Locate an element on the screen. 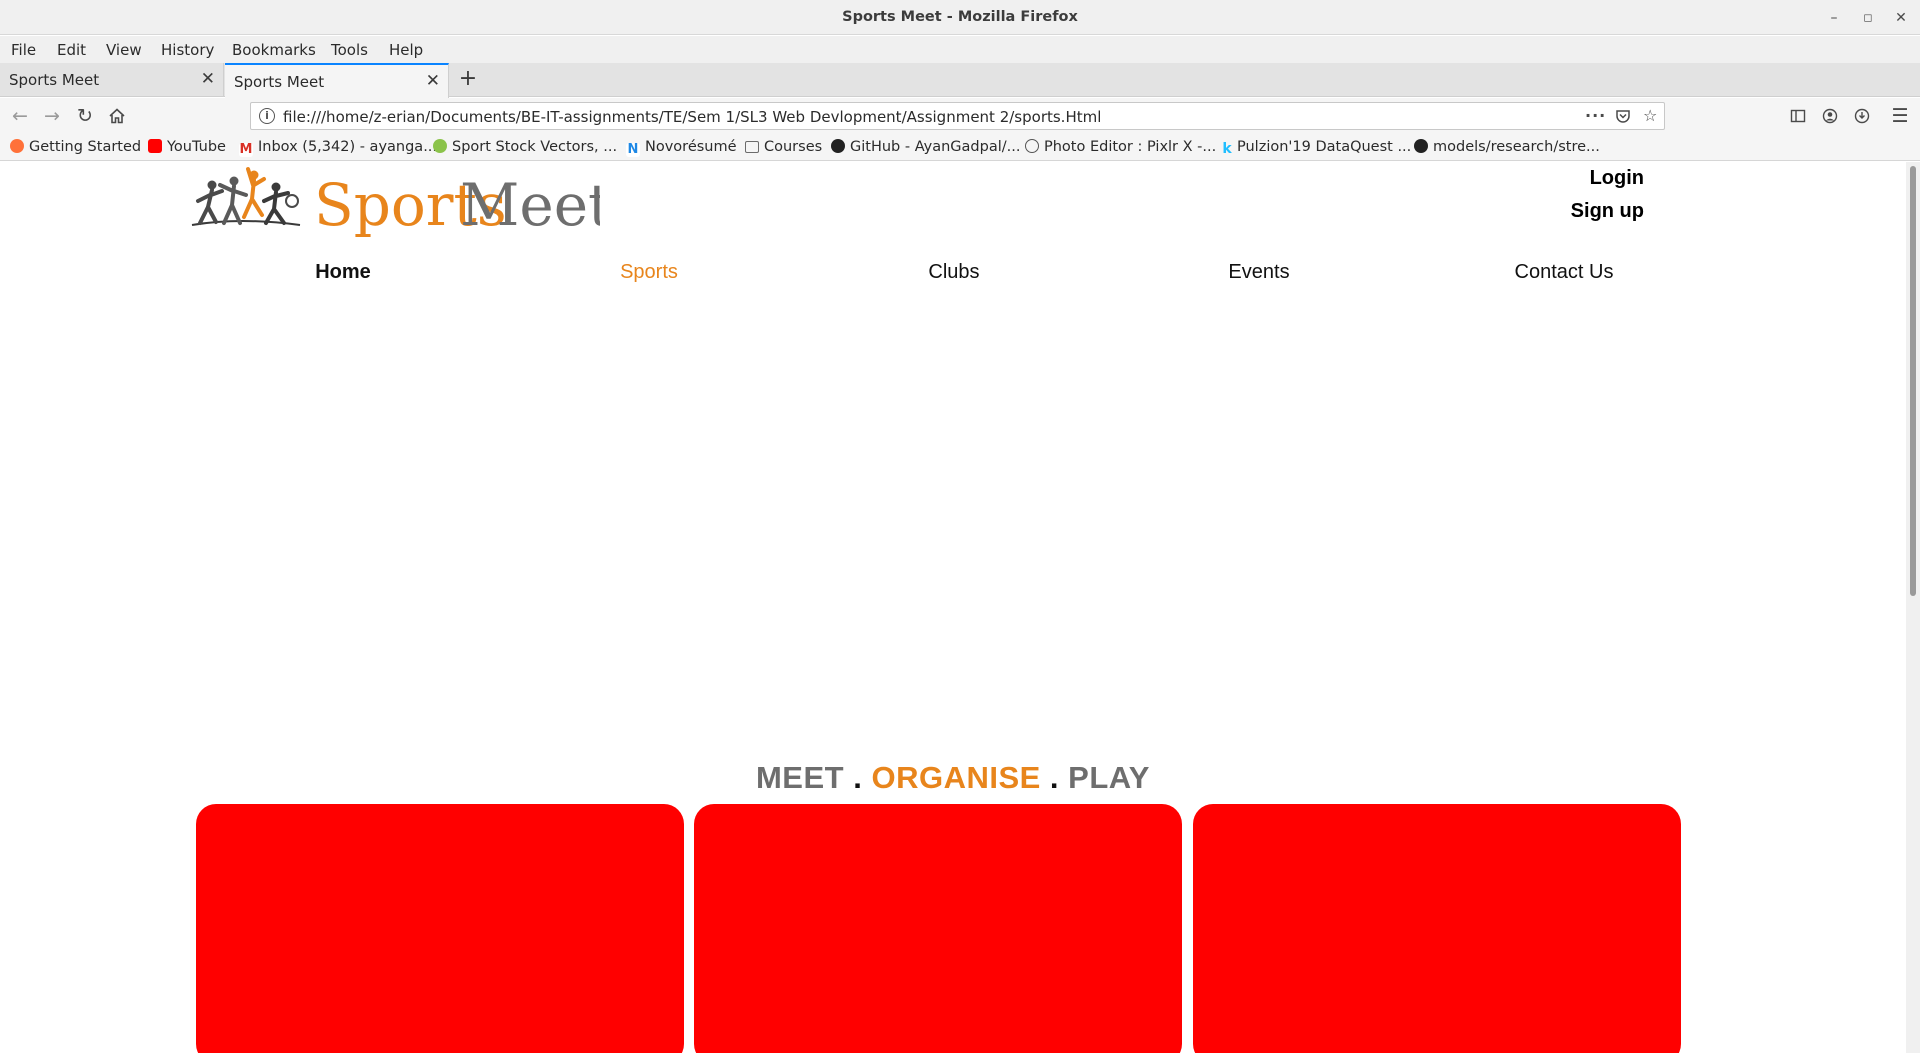  menu-view: View is located at coordinates (124, 50).